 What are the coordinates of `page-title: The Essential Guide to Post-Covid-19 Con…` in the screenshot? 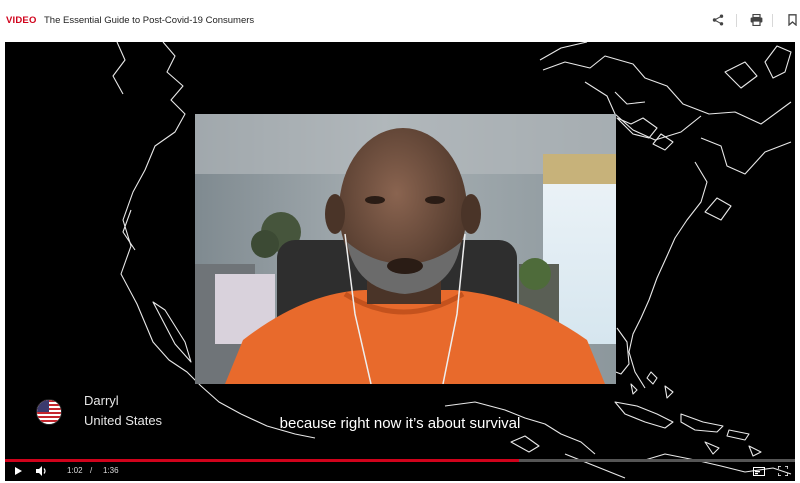 It's located at (149, 20).